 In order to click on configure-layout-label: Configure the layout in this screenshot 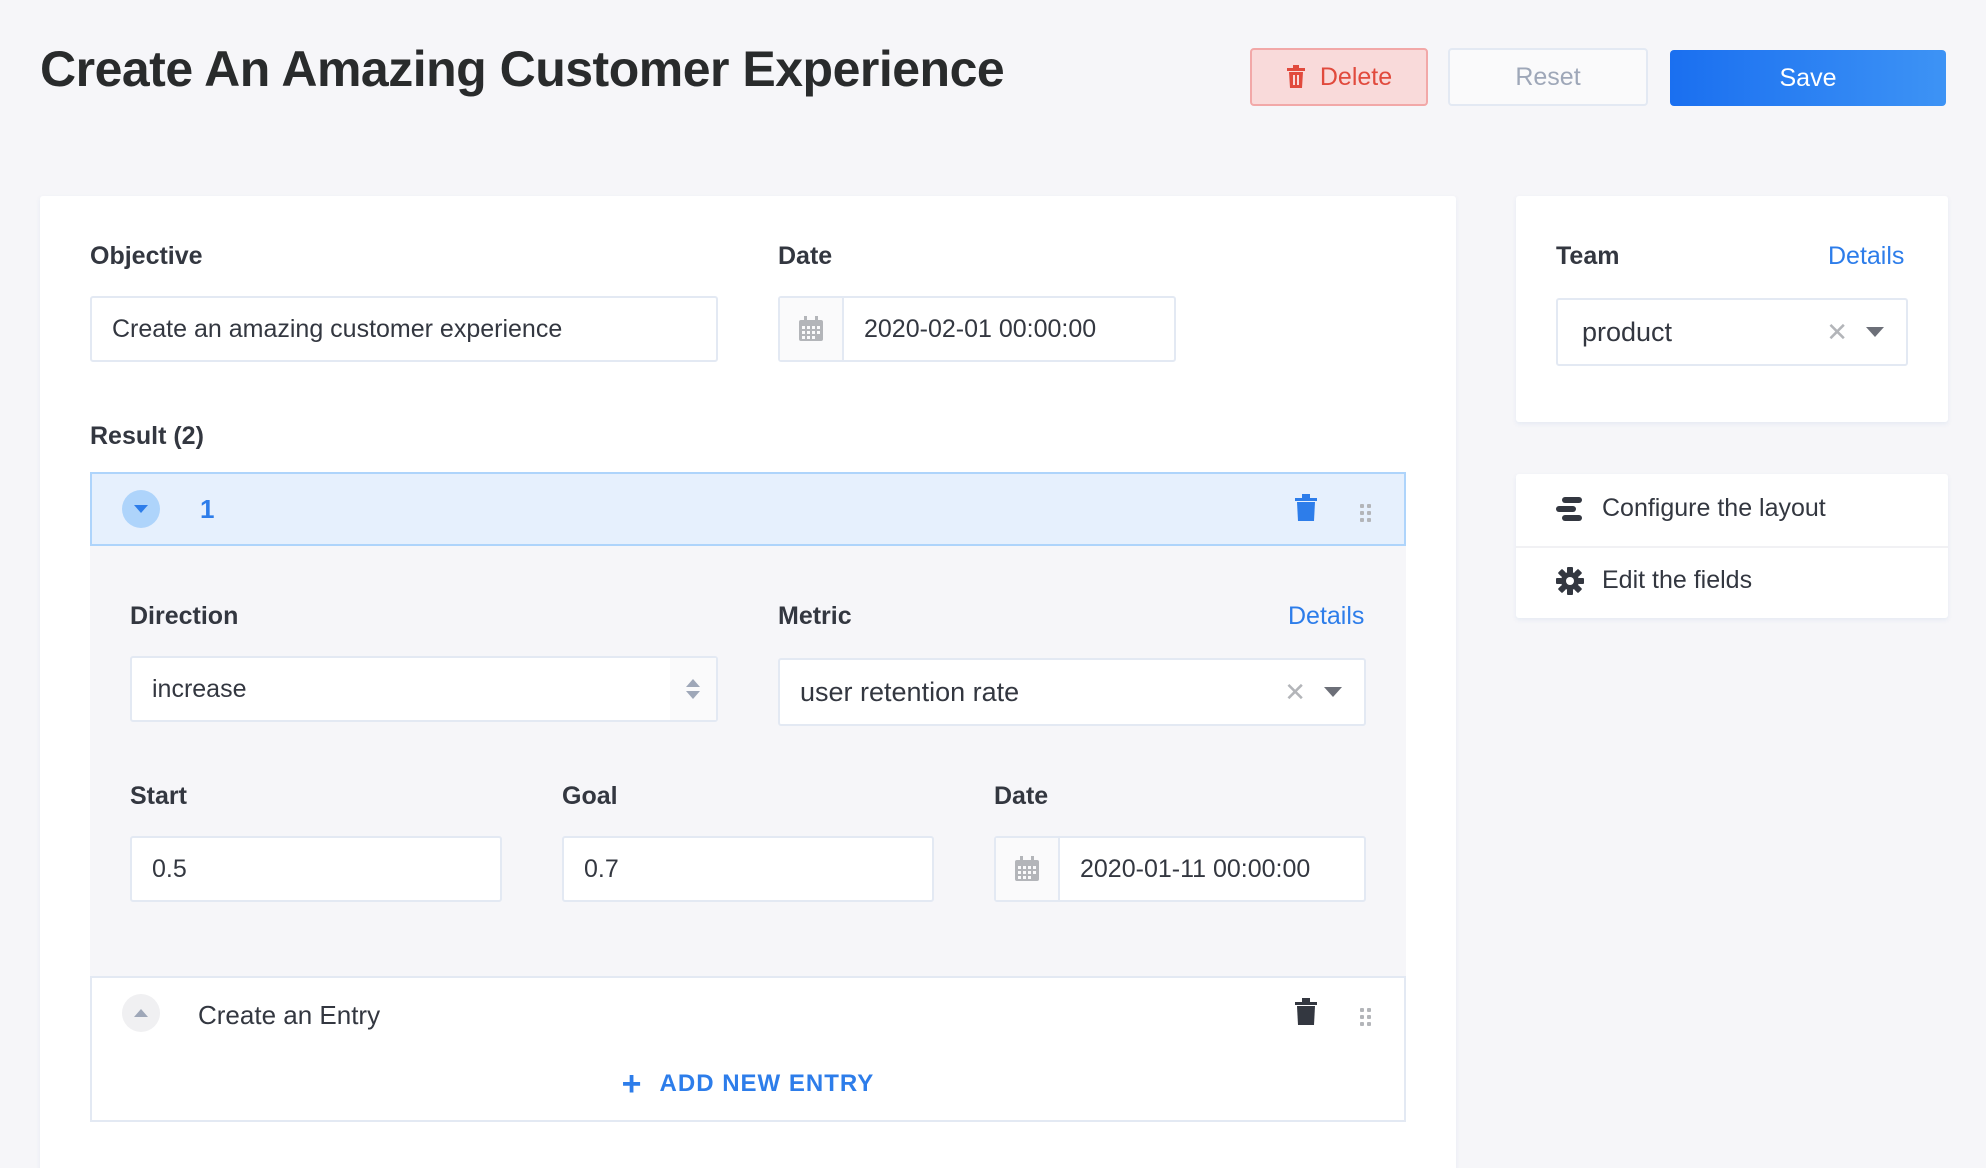, I will do `click(1714, 508)`.